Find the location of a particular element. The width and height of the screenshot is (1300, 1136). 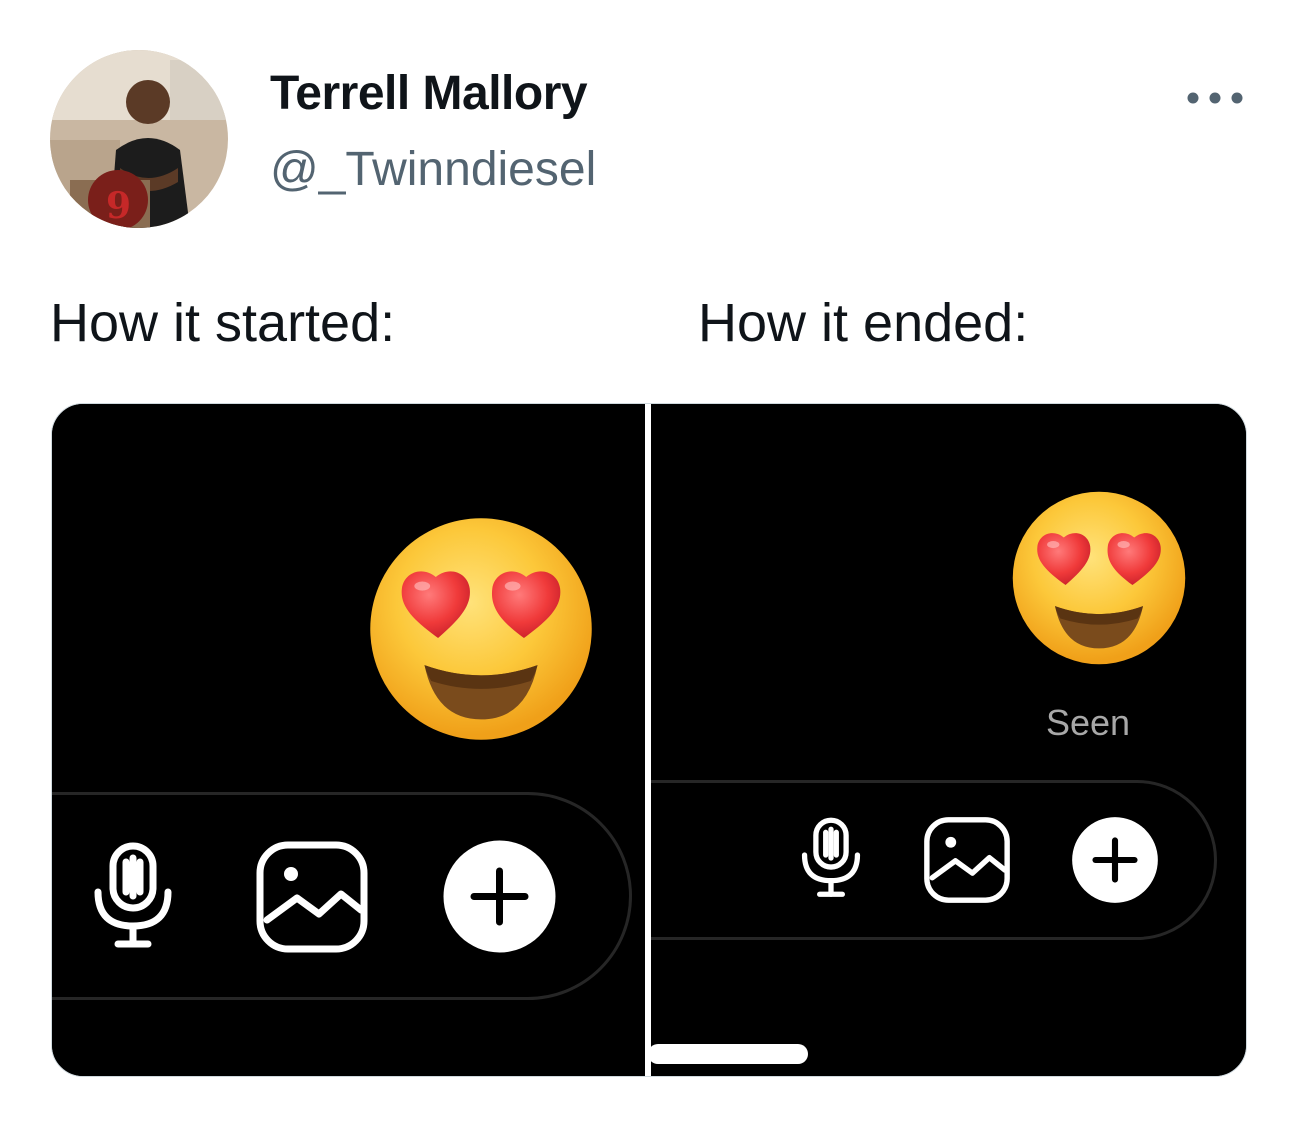

home-indicator is located at coordinates (728, 1054).